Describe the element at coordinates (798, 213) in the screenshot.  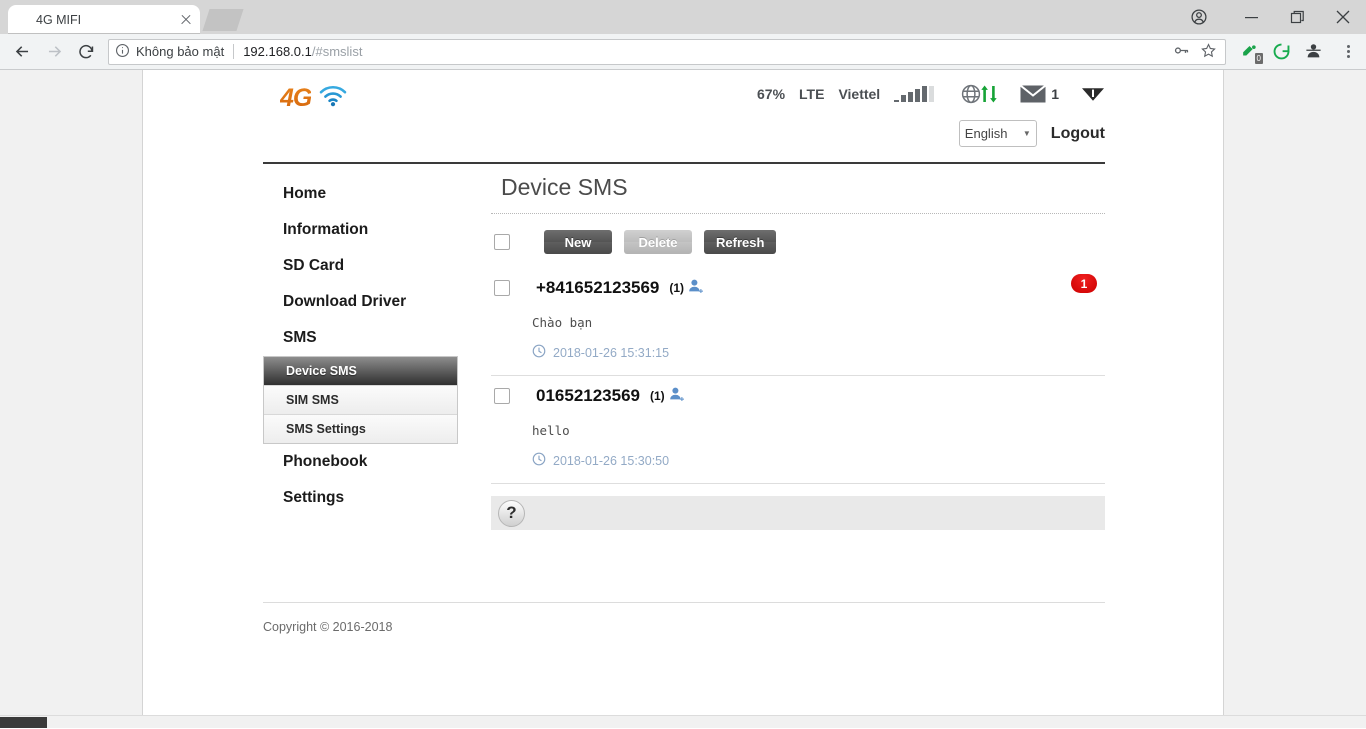
I see `title-divider` at that location.